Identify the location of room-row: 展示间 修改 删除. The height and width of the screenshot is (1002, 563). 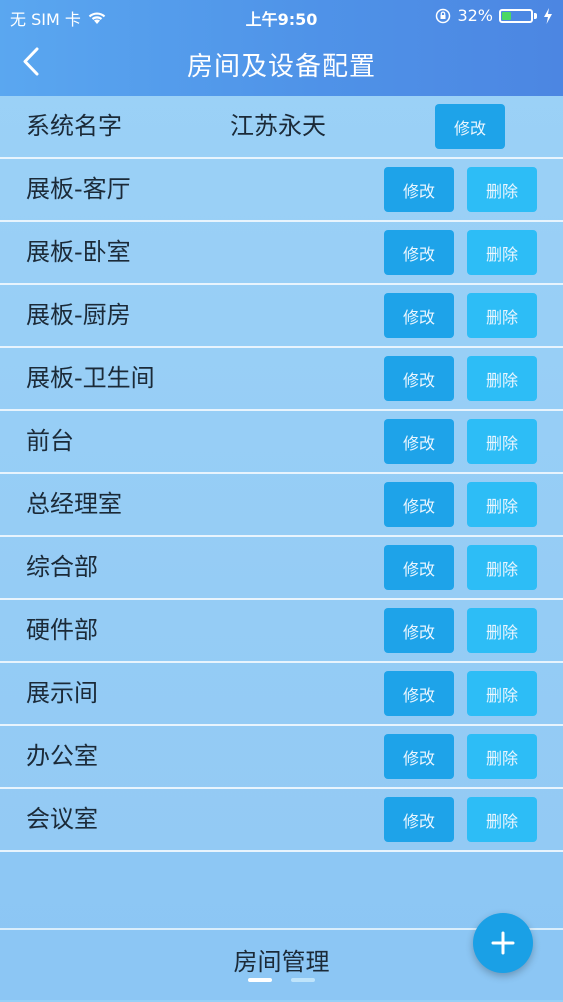
(281, 694).